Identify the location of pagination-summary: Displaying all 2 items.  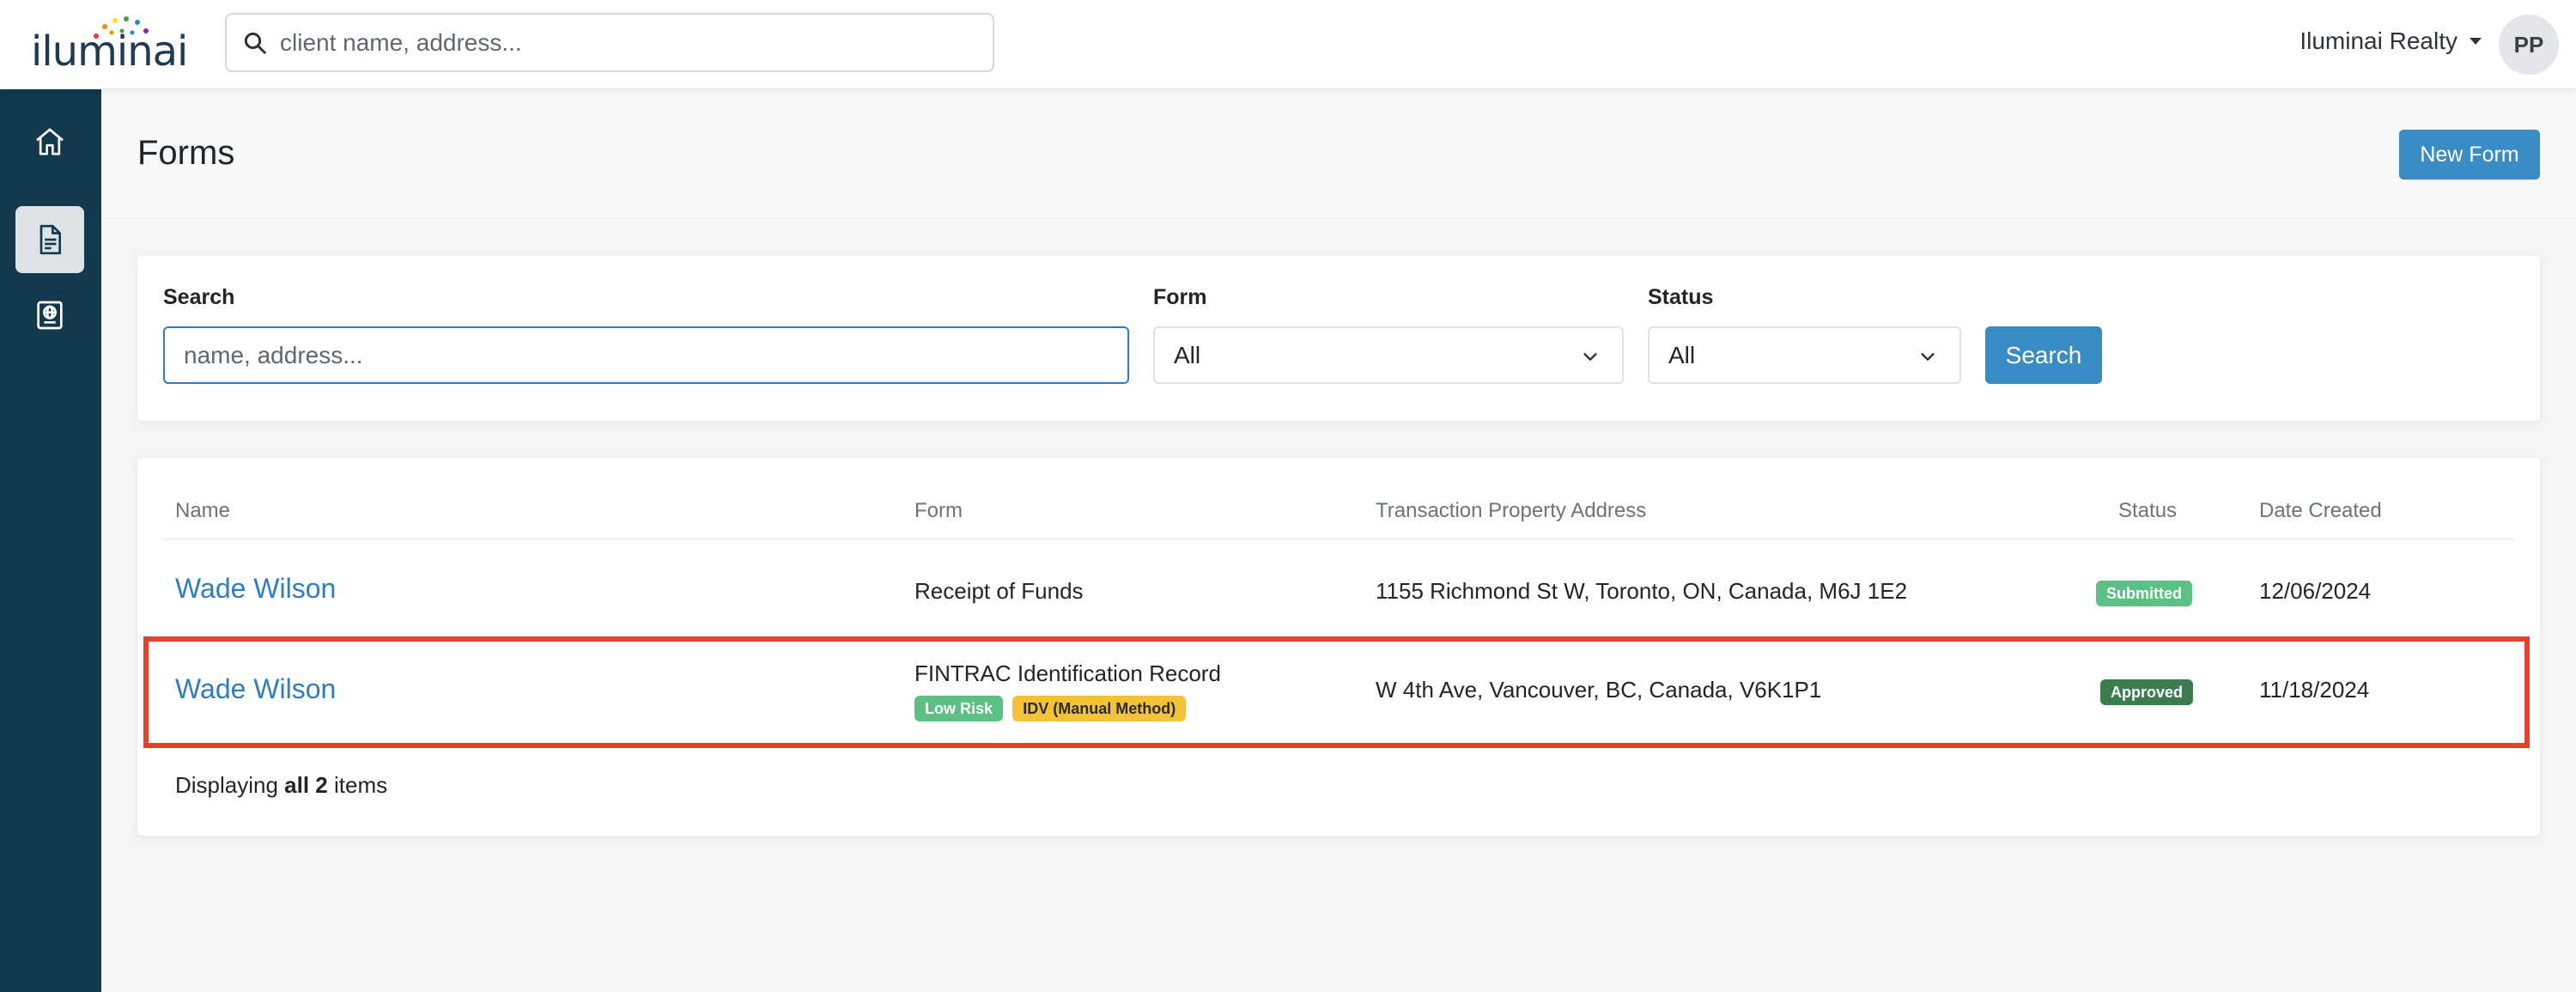
(281, 785).